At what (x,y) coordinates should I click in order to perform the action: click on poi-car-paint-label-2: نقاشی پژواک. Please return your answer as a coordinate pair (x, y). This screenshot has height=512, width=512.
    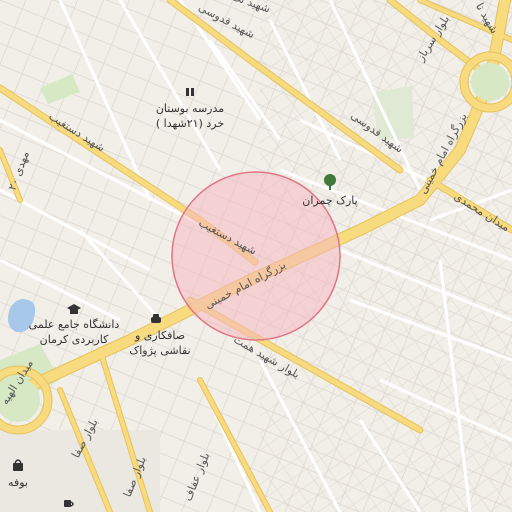
    Looking at the image, I should click on (159, 350).